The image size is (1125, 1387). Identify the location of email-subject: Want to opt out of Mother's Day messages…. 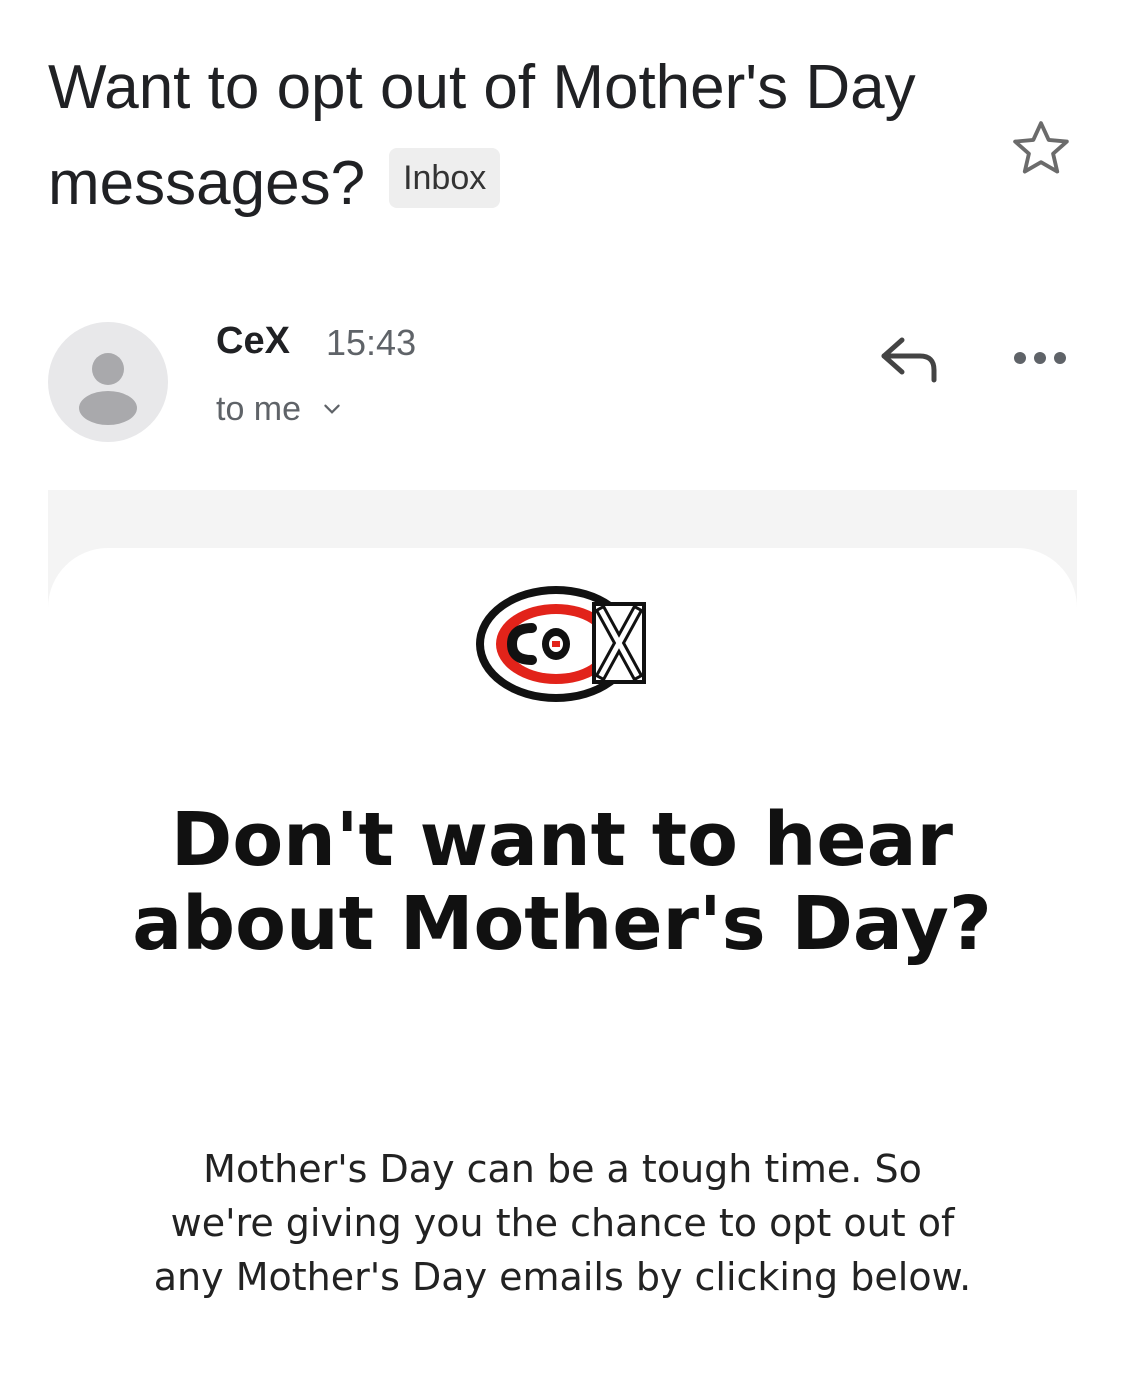
(498, 136).